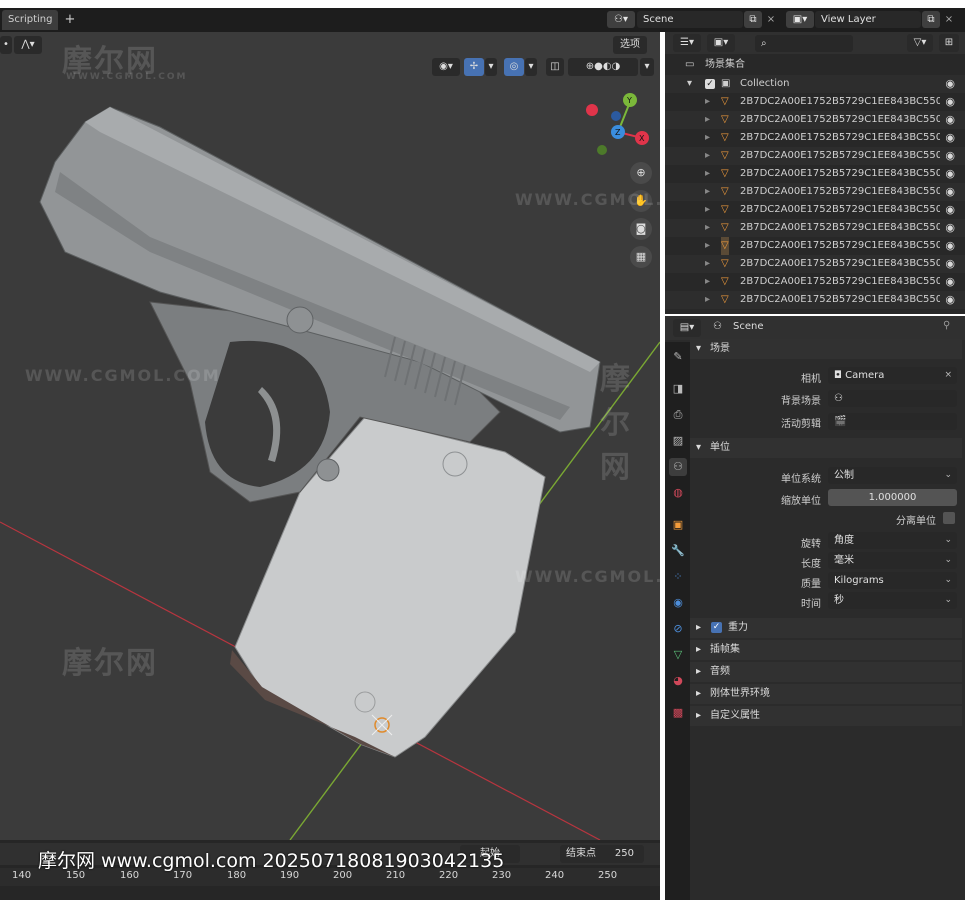 The width and height of the screenshot is (965, 900). Describe the element at coordinates (892, 398) in the screenshot. I see `background-scene-field: ⚇` at that location.